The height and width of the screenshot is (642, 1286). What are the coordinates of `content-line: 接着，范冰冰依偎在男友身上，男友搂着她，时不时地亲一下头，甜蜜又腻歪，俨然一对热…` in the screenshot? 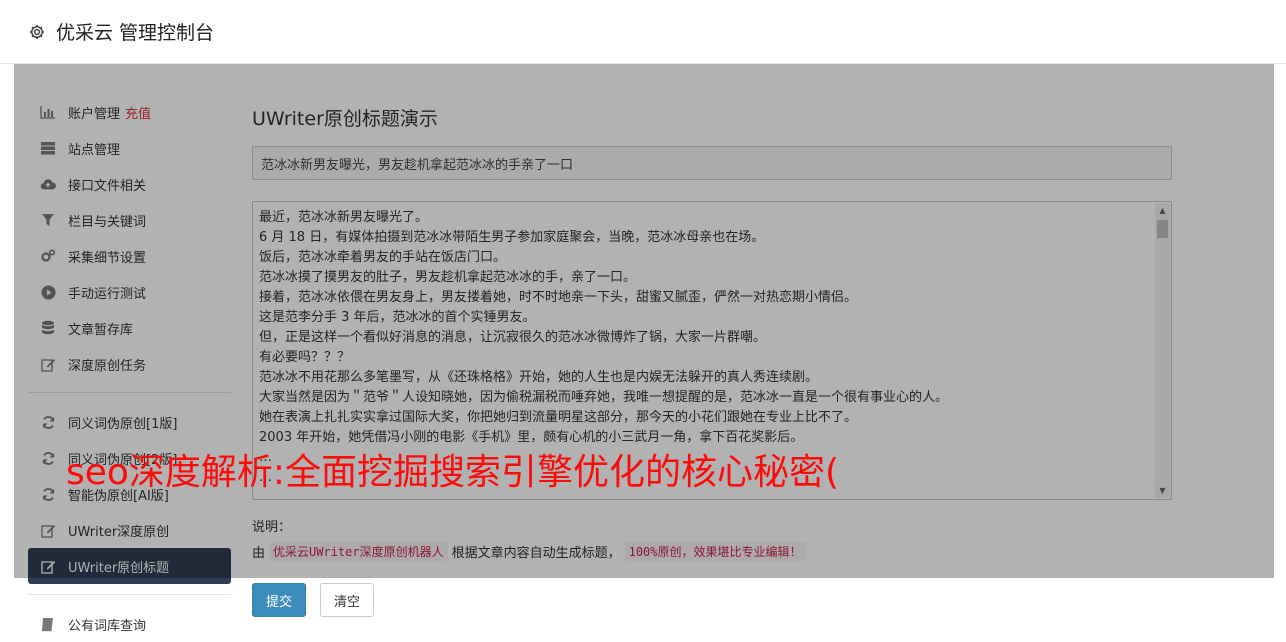 It's located at (558, 297).